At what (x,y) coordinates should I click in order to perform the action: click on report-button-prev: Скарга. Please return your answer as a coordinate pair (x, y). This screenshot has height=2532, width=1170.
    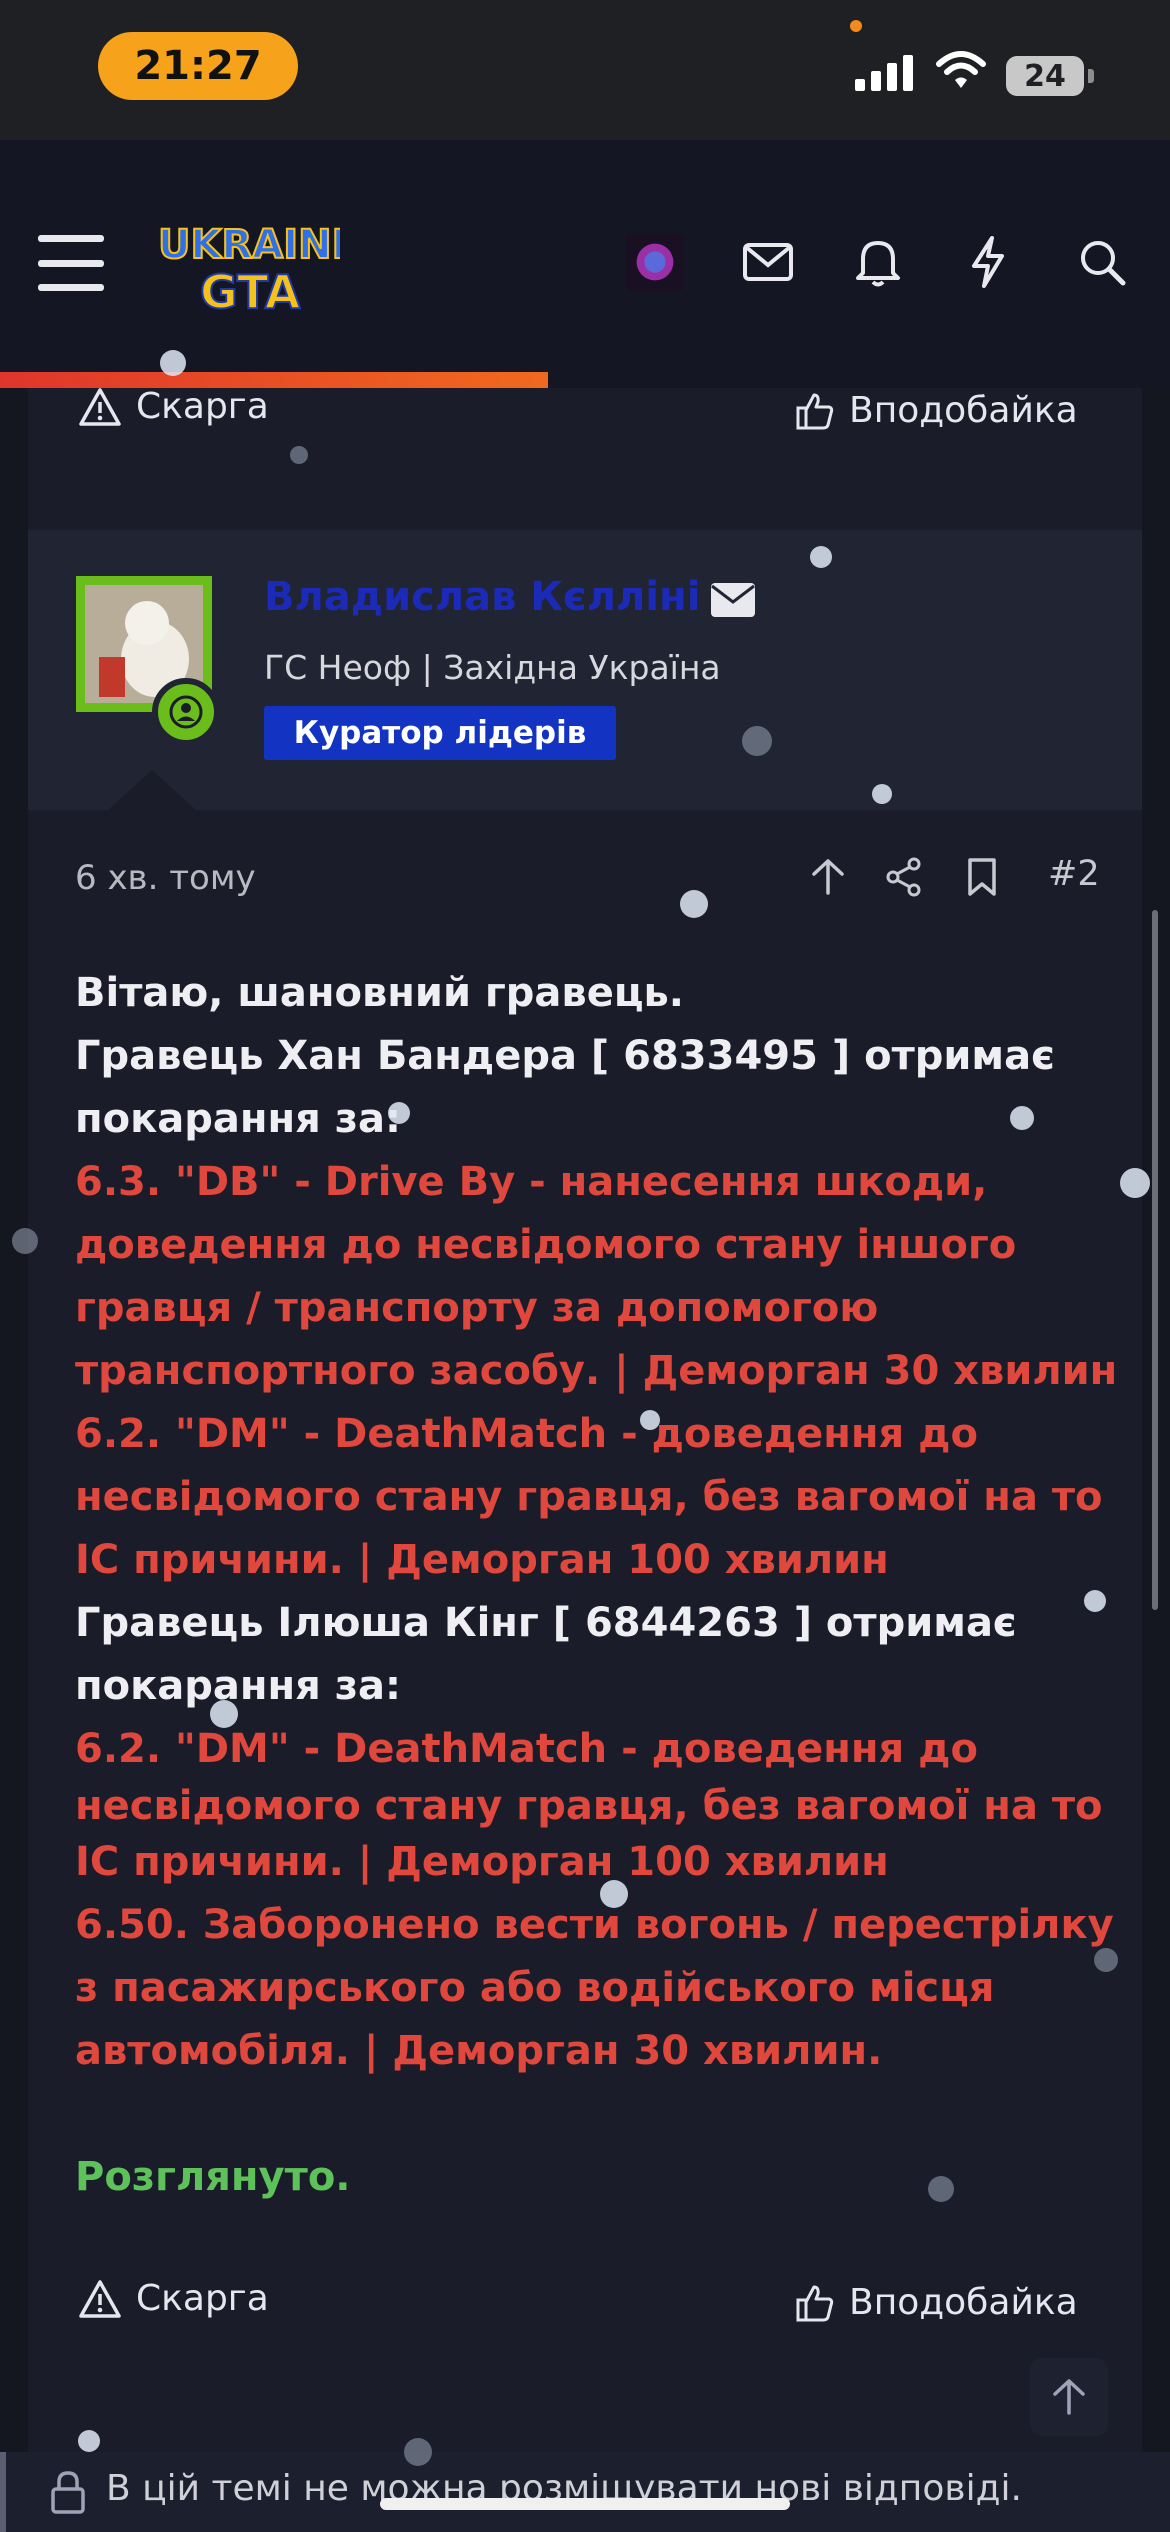
    Looking at the image, I should click on (173, 406).